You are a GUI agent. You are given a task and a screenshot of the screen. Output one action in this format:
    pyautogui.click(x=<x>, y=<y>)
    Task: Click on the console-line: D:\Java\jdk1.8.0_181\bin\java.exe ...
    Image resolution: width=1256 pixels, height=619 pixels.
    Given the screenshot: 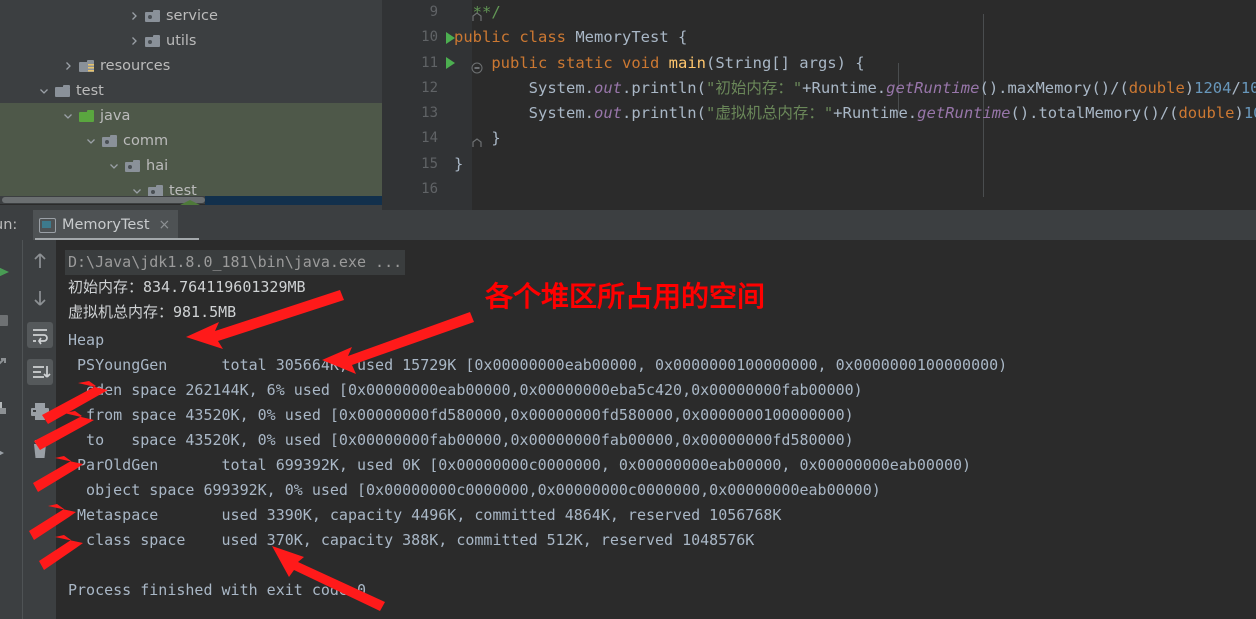 What is the action you would take?
    pyautogui.click(x=235, y=262)
    